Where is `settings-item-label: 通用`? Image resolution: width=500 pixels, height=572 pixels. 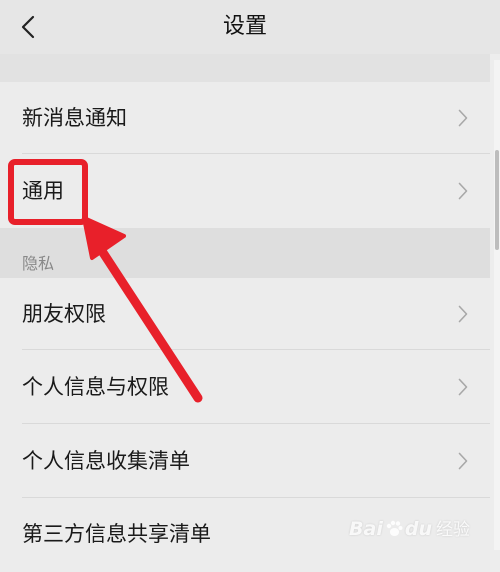
settings-item-label: 通用 is located at coordinates (43, 191).